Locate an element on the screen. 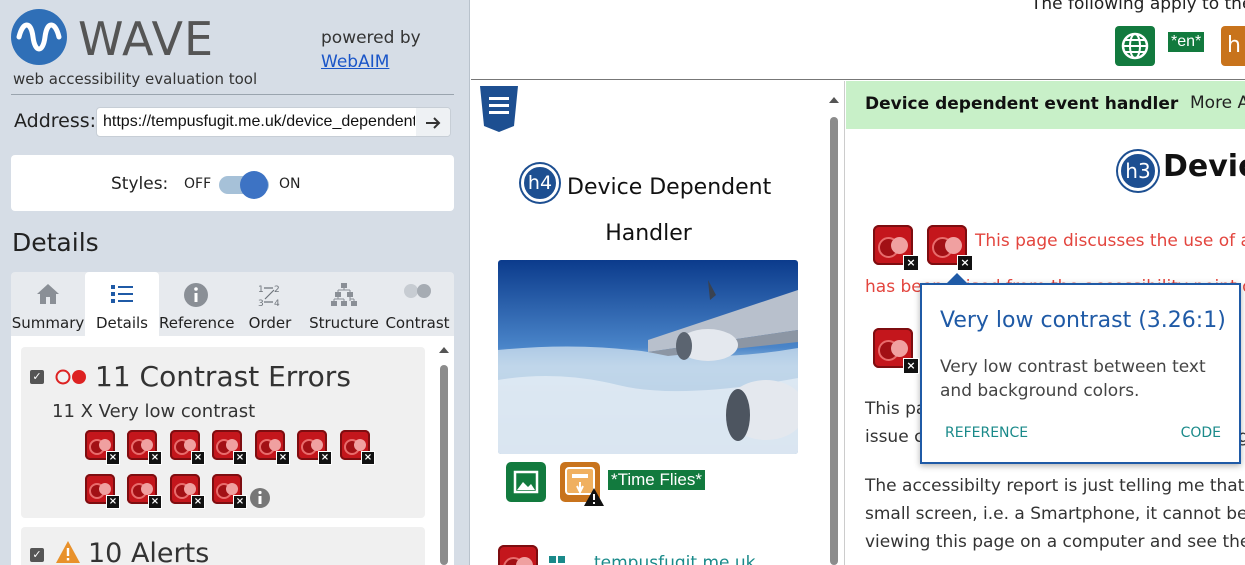 The height and width of the screenshot is (565, 1245). tab-order: 12 3 4 Order is located at coordinates (270, 304).